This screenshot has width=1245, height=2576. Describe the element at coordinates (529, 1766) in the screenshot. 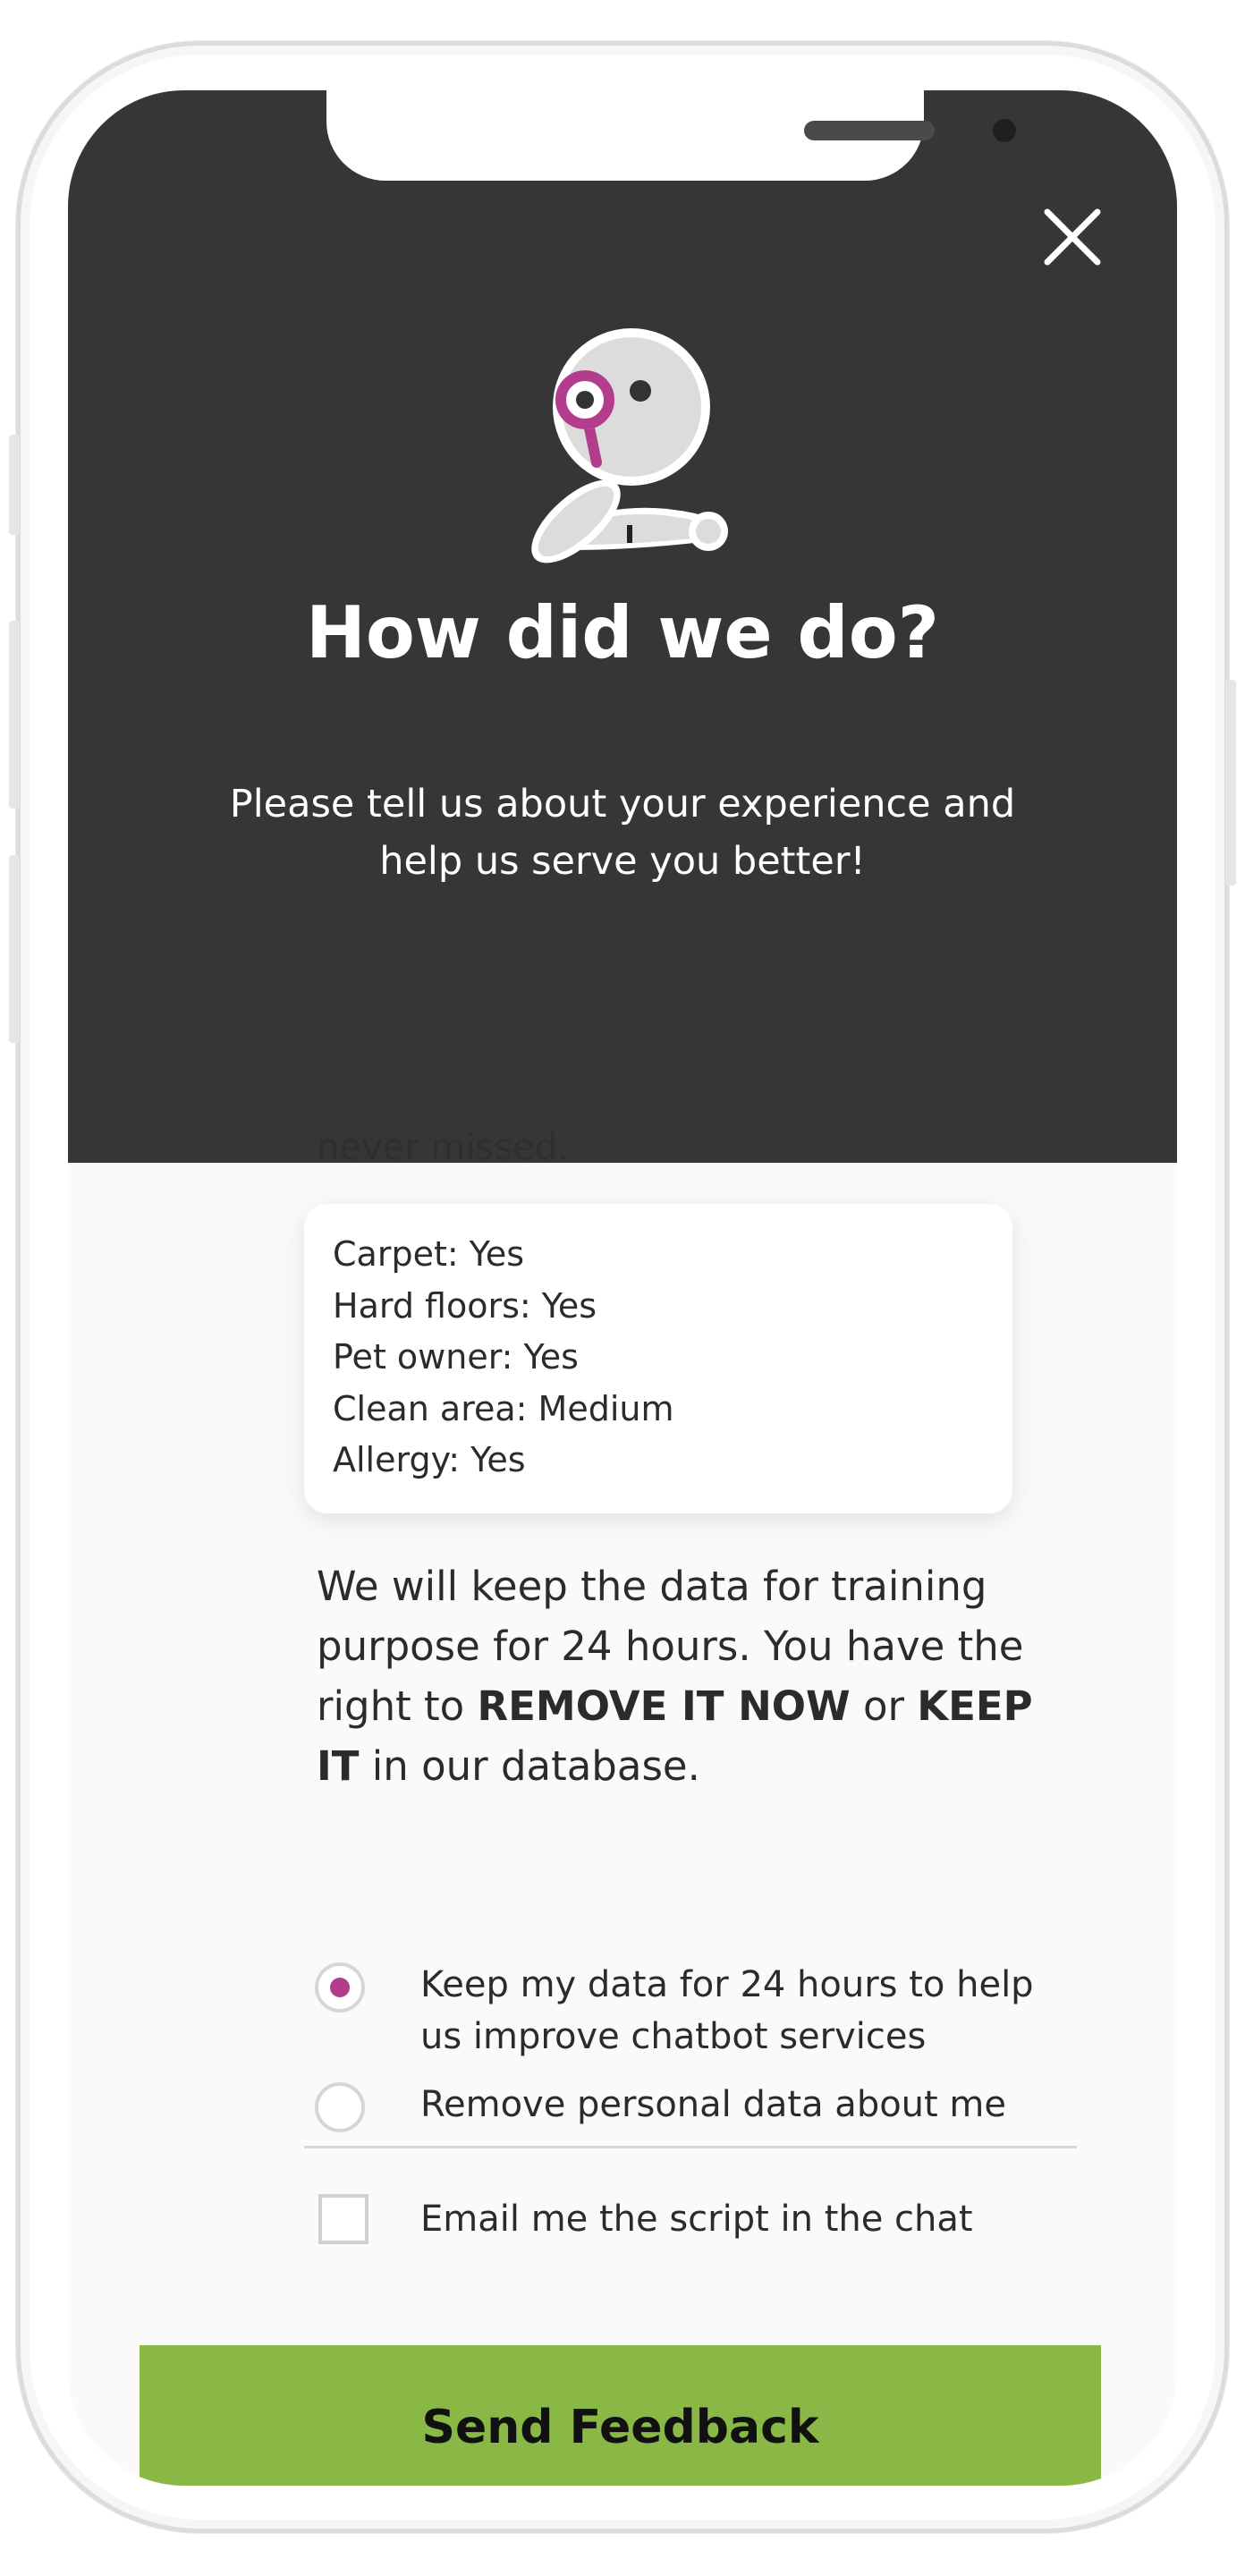

I see `notice-text-3: in our database.` at that location.